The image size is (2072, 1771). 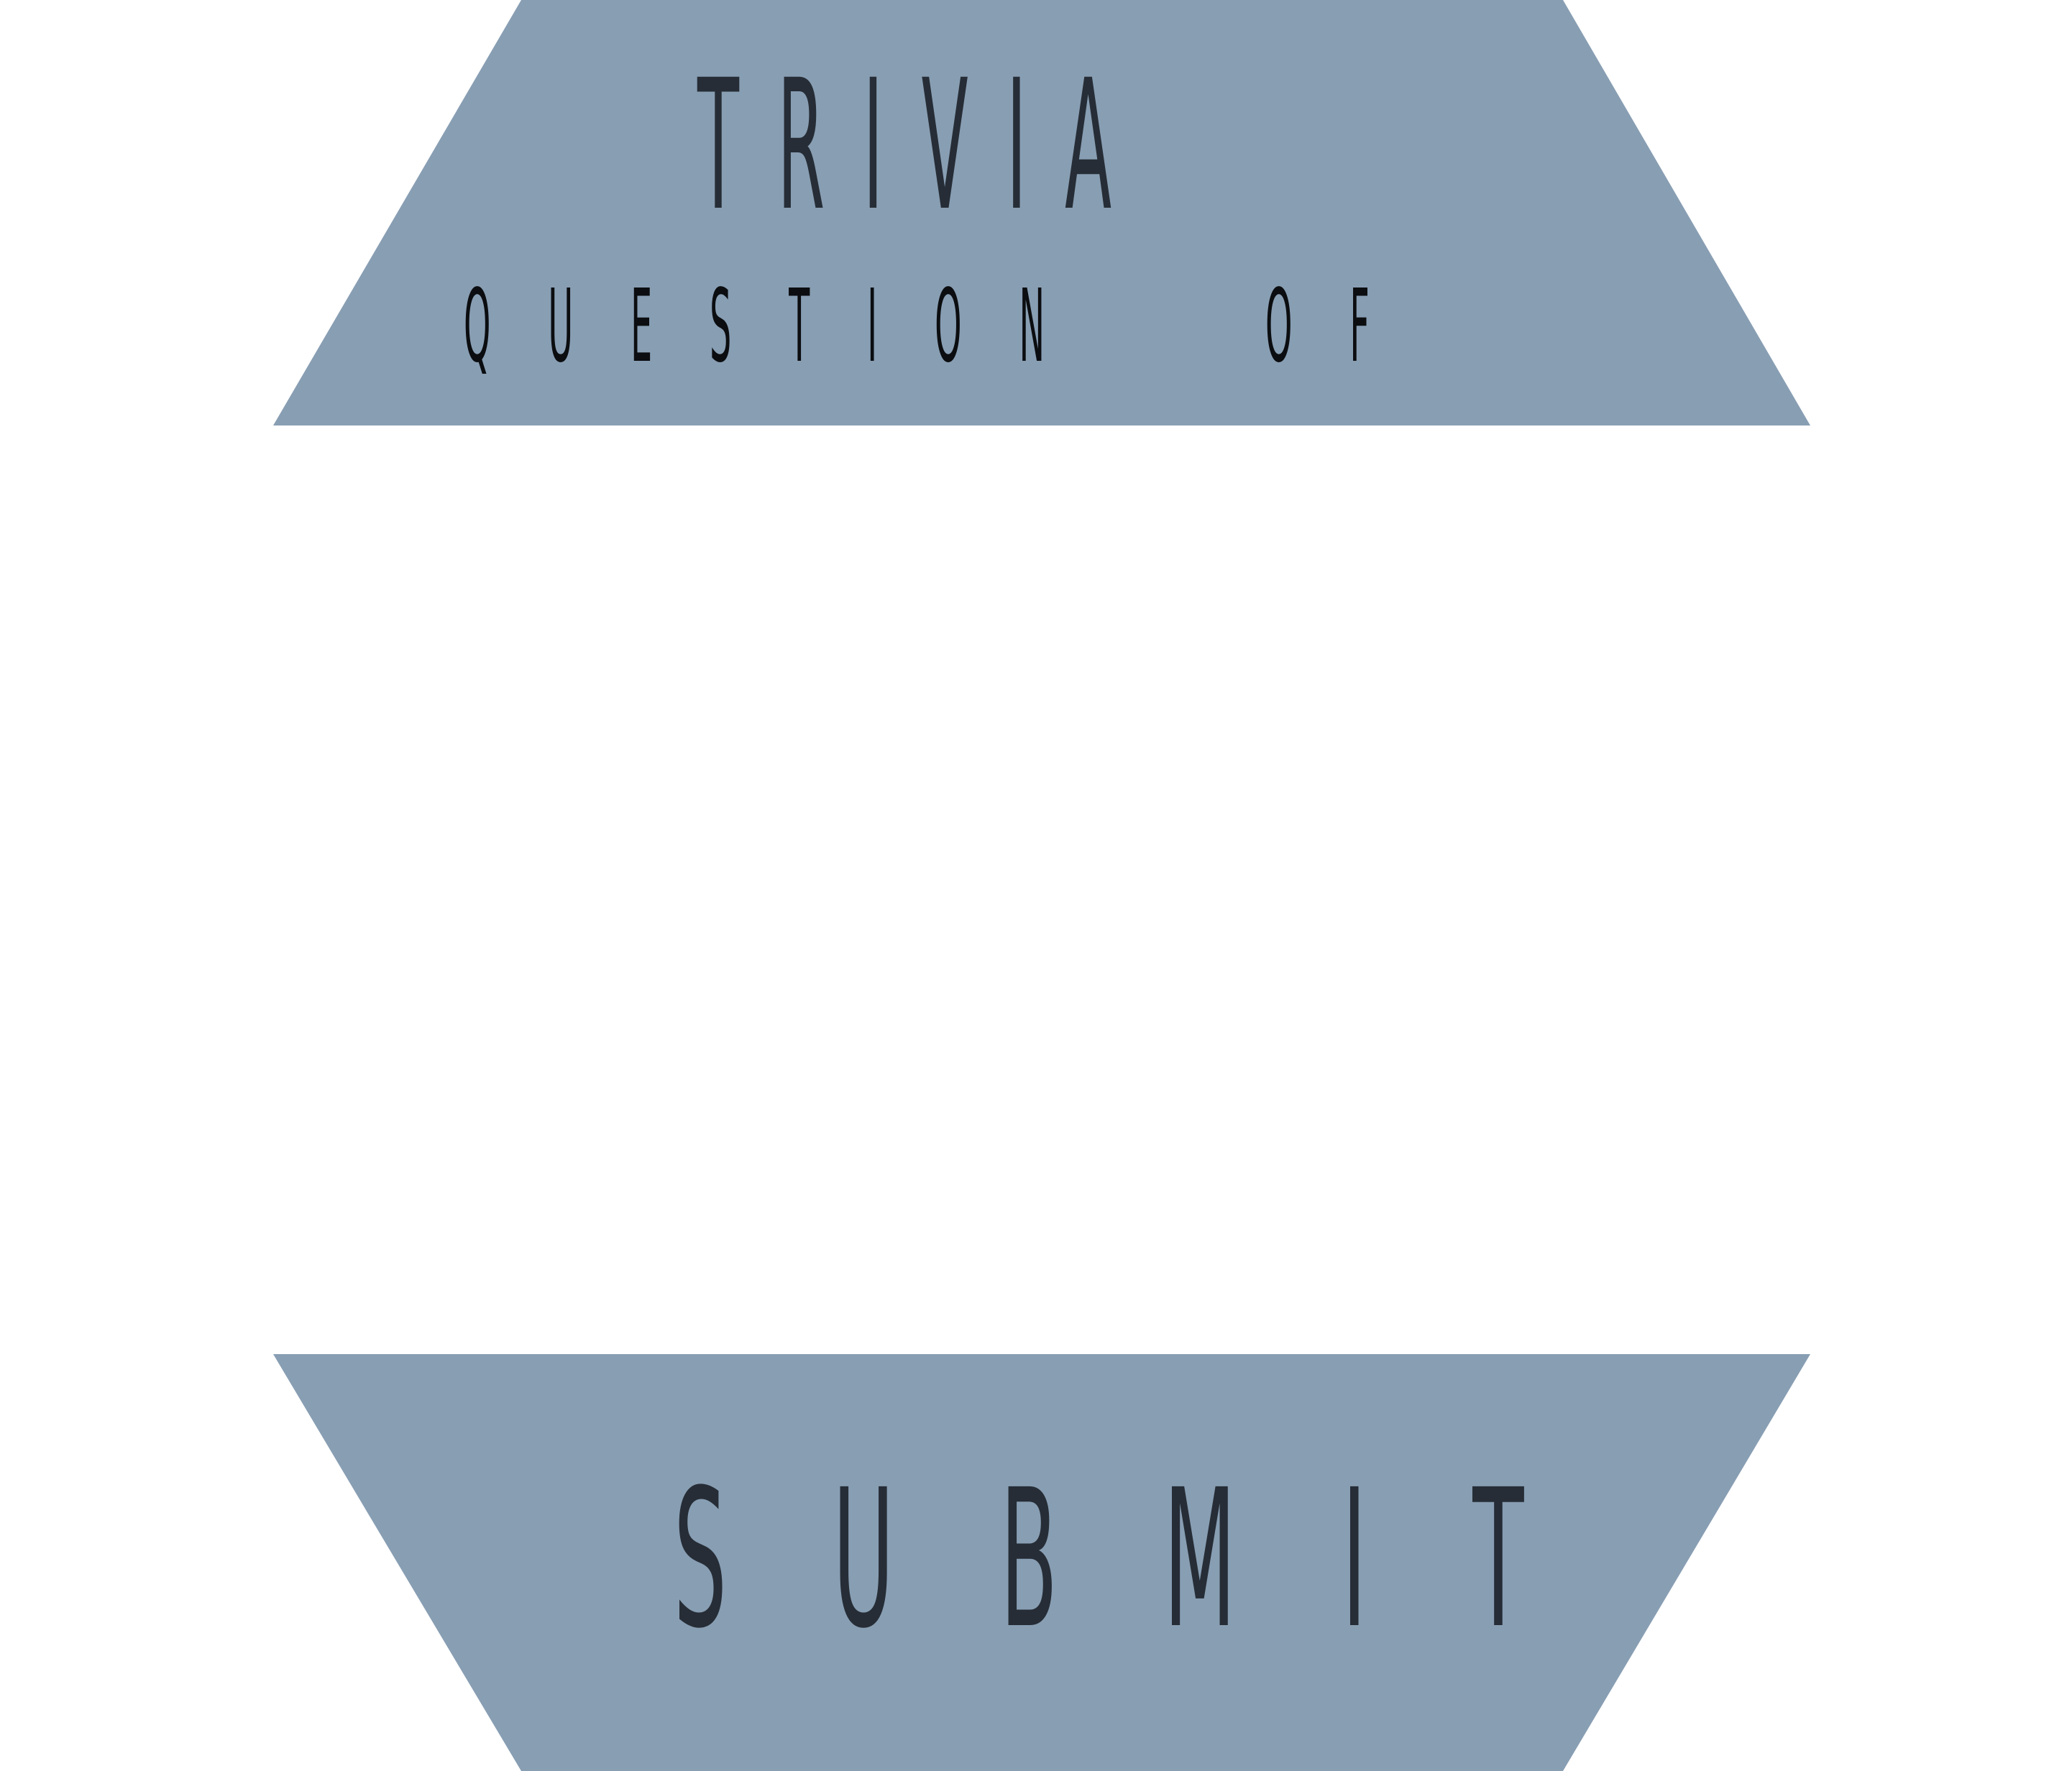 I want to click on question-total-label: OF, so click(x=1346, y=326).